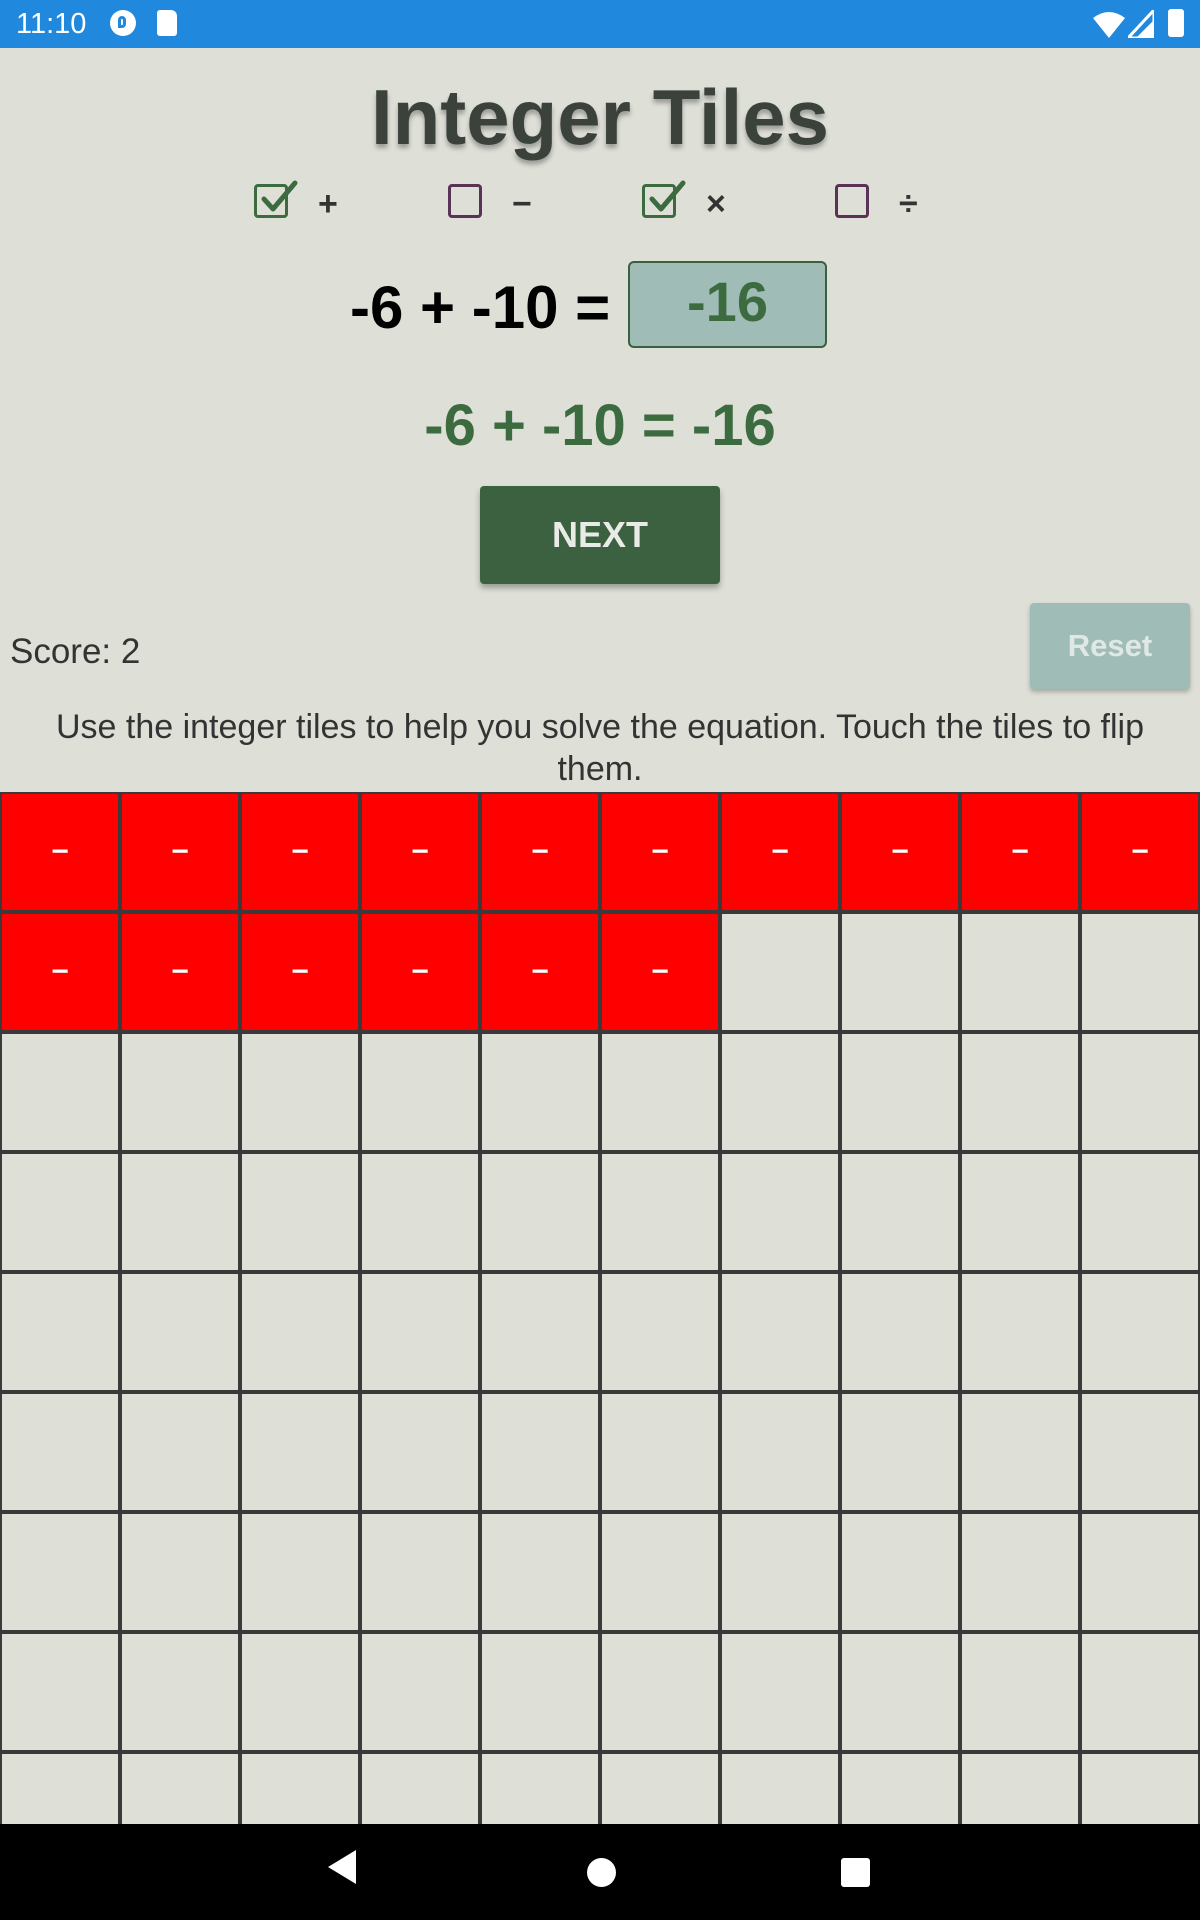 The height and width of the screenshot is (1920, 1200). Describe the element at coordinates (600, 535) in the screenshot. I see `next-button: NEXT` at that location.